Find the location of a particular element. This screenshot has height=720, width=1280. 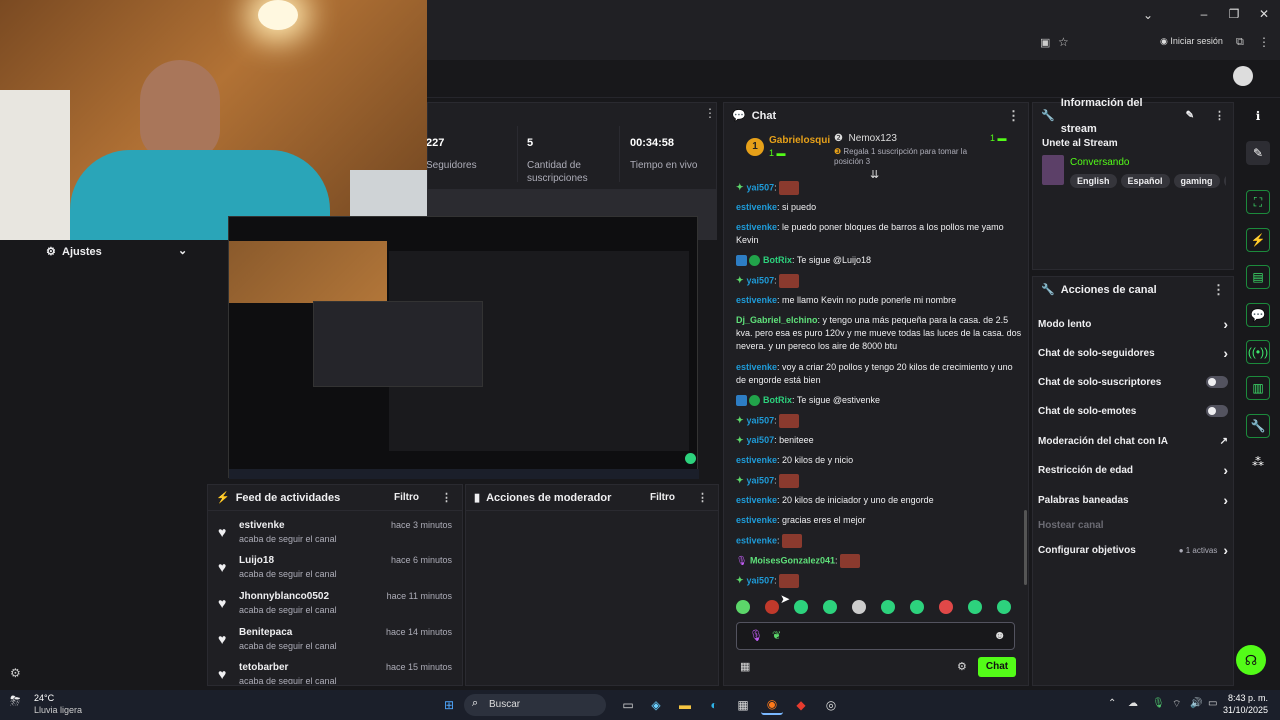

menu-icon: ⋮ is located at coordinates (1264, 42).